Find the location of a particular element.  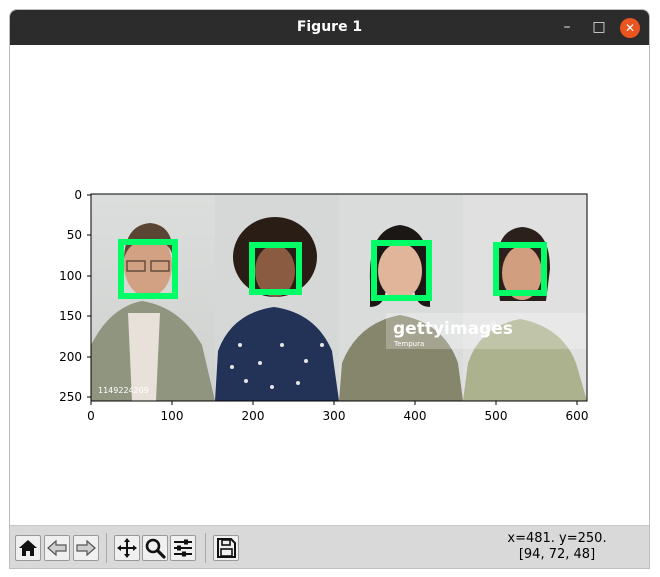

x-tick-label: 100 is located at coordinates (172, 416).